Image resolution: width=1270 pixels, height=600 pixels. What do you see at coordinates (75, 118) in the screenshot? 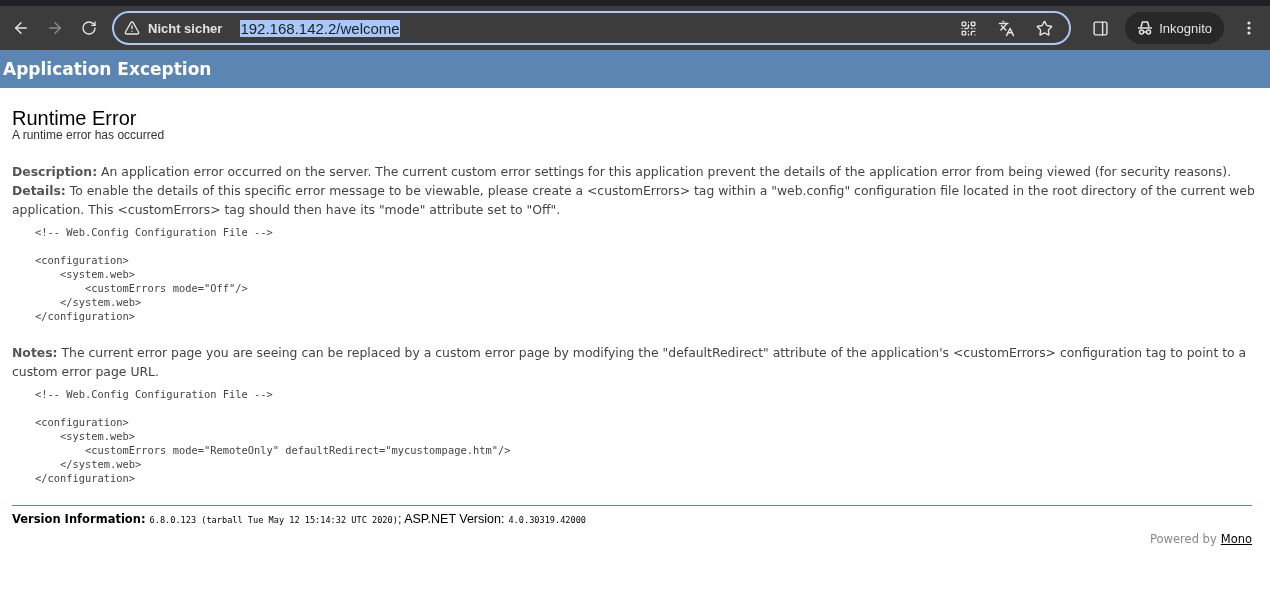
I see `error-title: Runtime Error` at bounding box center [75, 118].